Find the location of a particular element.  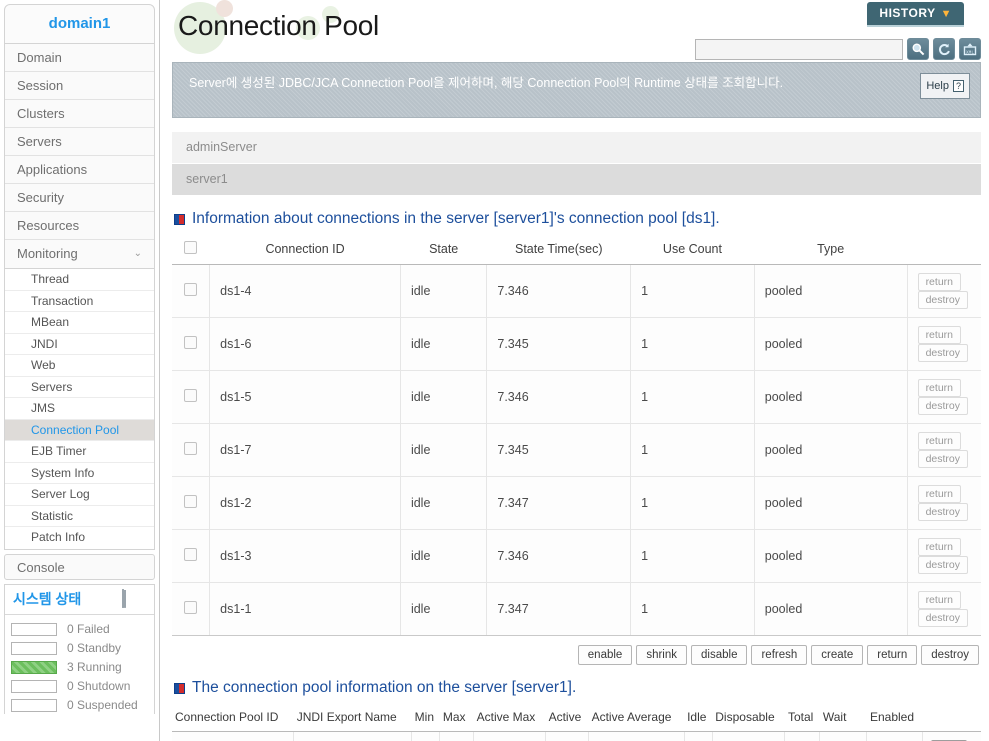

cell-connection-id: ds1-5 is located at coordinates (305, 397).